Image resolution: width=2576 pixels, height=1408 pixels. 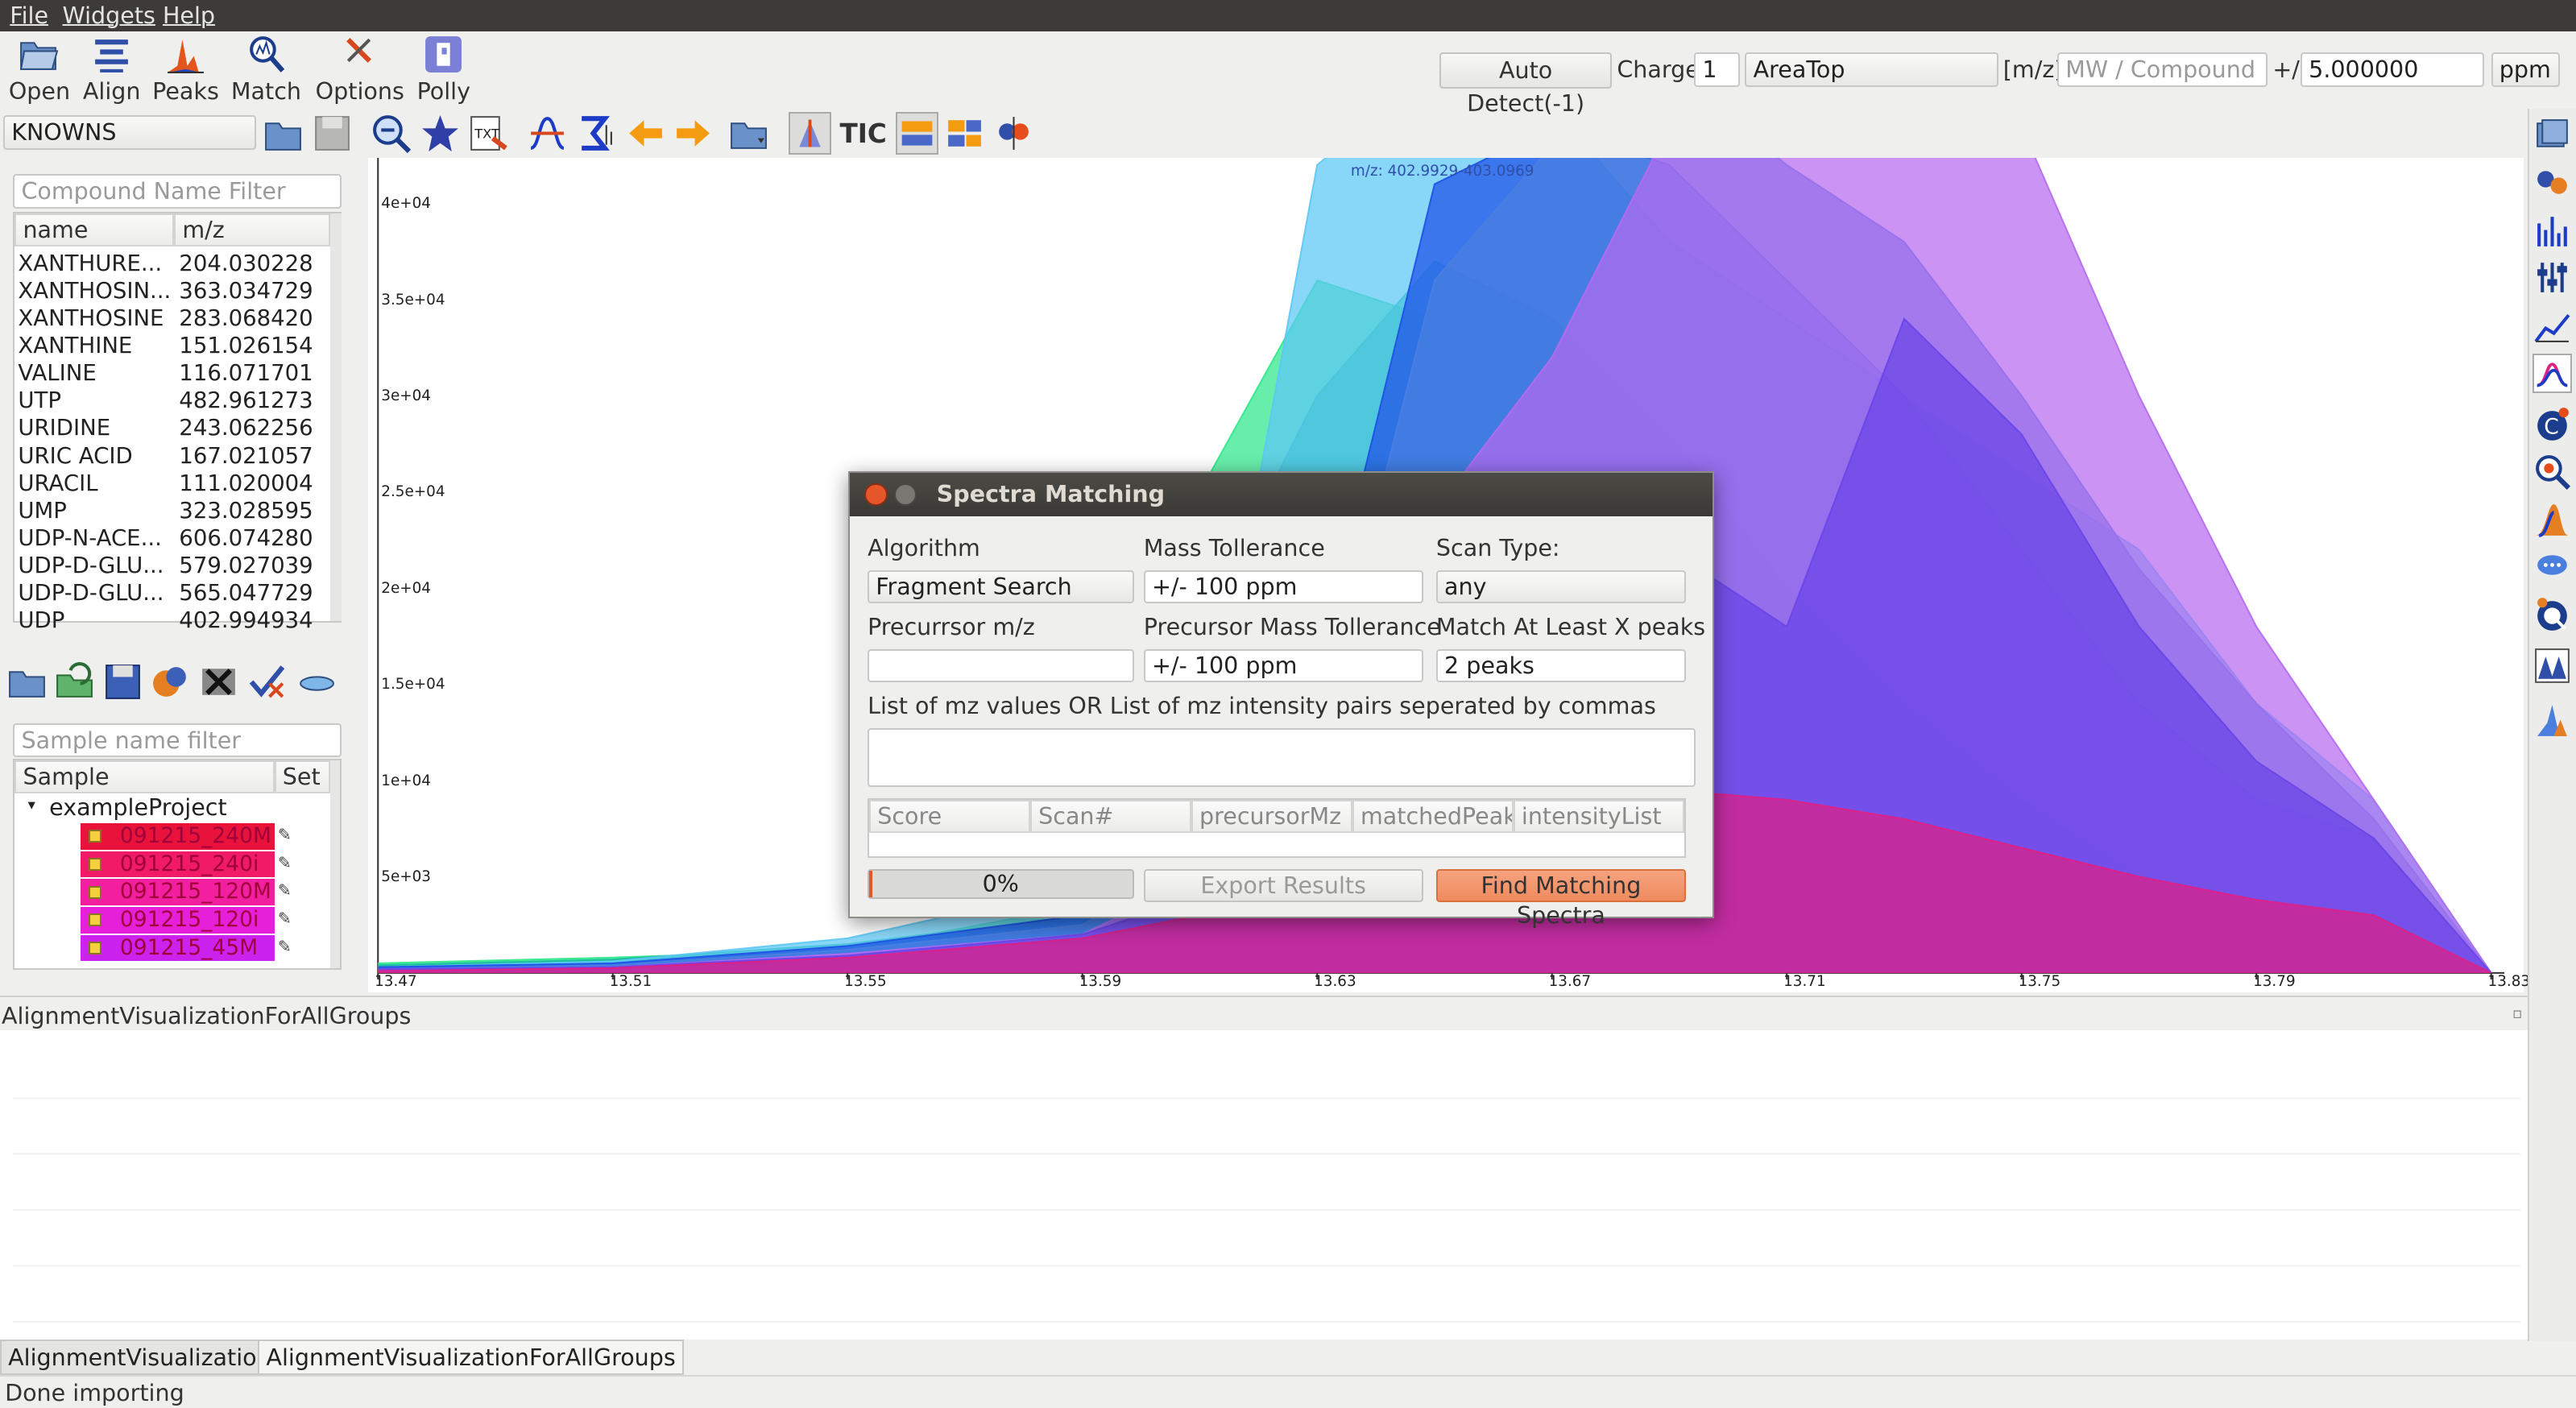 I want to click on chat-dock-icon, so click(x=2552, y=566).